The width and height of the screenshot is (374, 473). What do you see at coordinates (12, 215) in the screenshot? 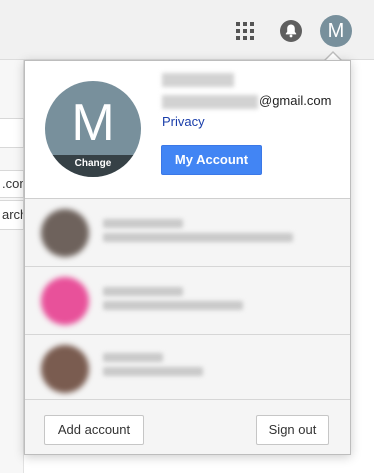
I see `background-search-fragment: arch` at bounding box center [12, 215].